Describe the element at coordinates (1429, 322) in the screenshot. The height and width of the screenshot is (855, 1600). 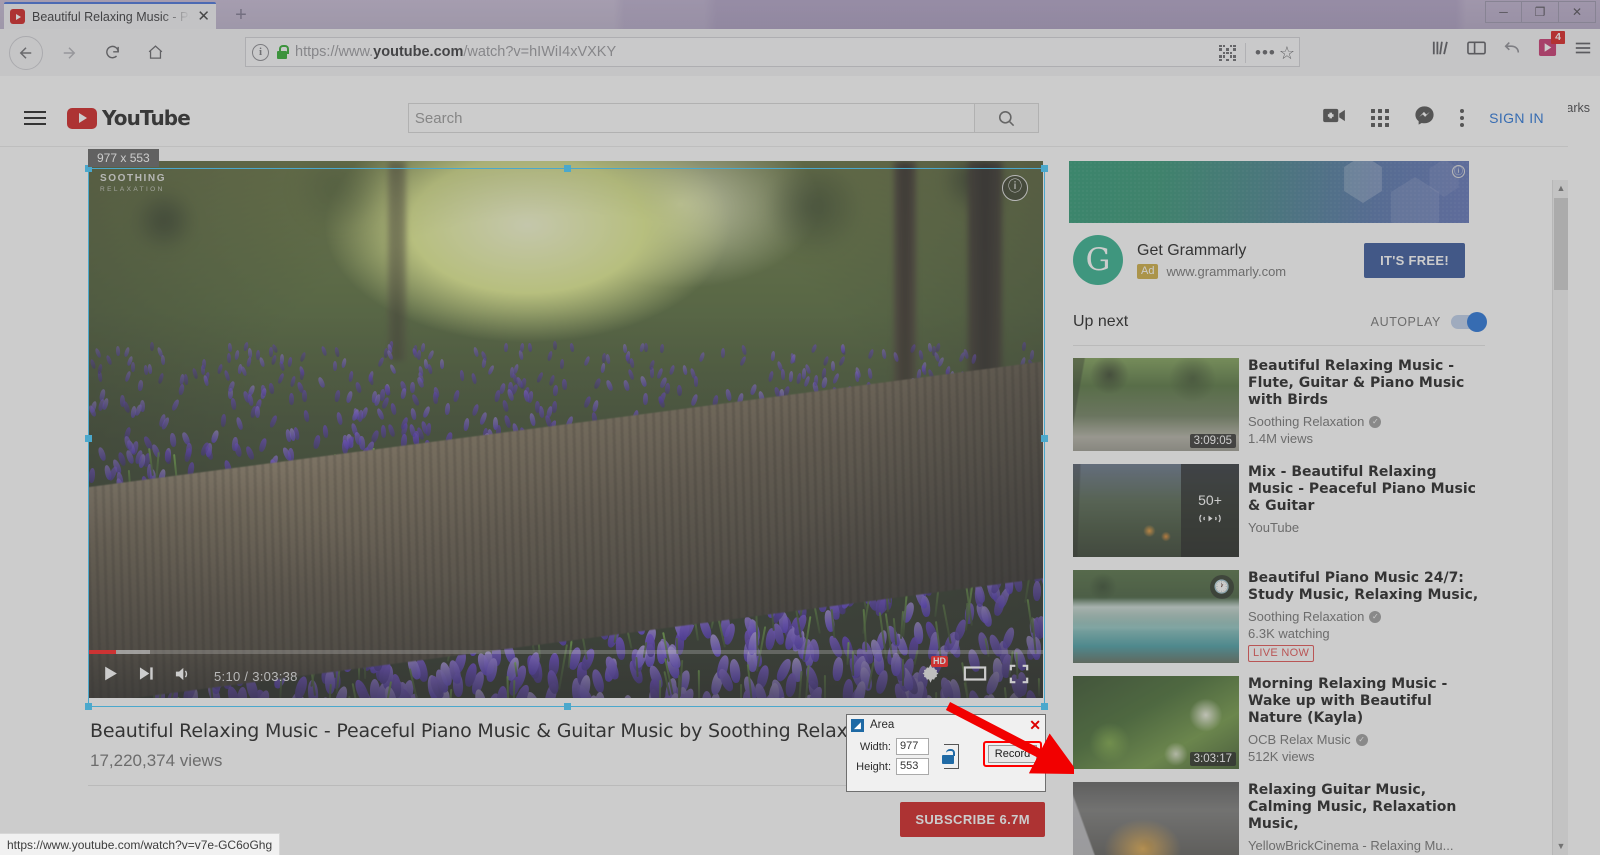
I see `autoplay-control: AUTOPLAY` at that location.